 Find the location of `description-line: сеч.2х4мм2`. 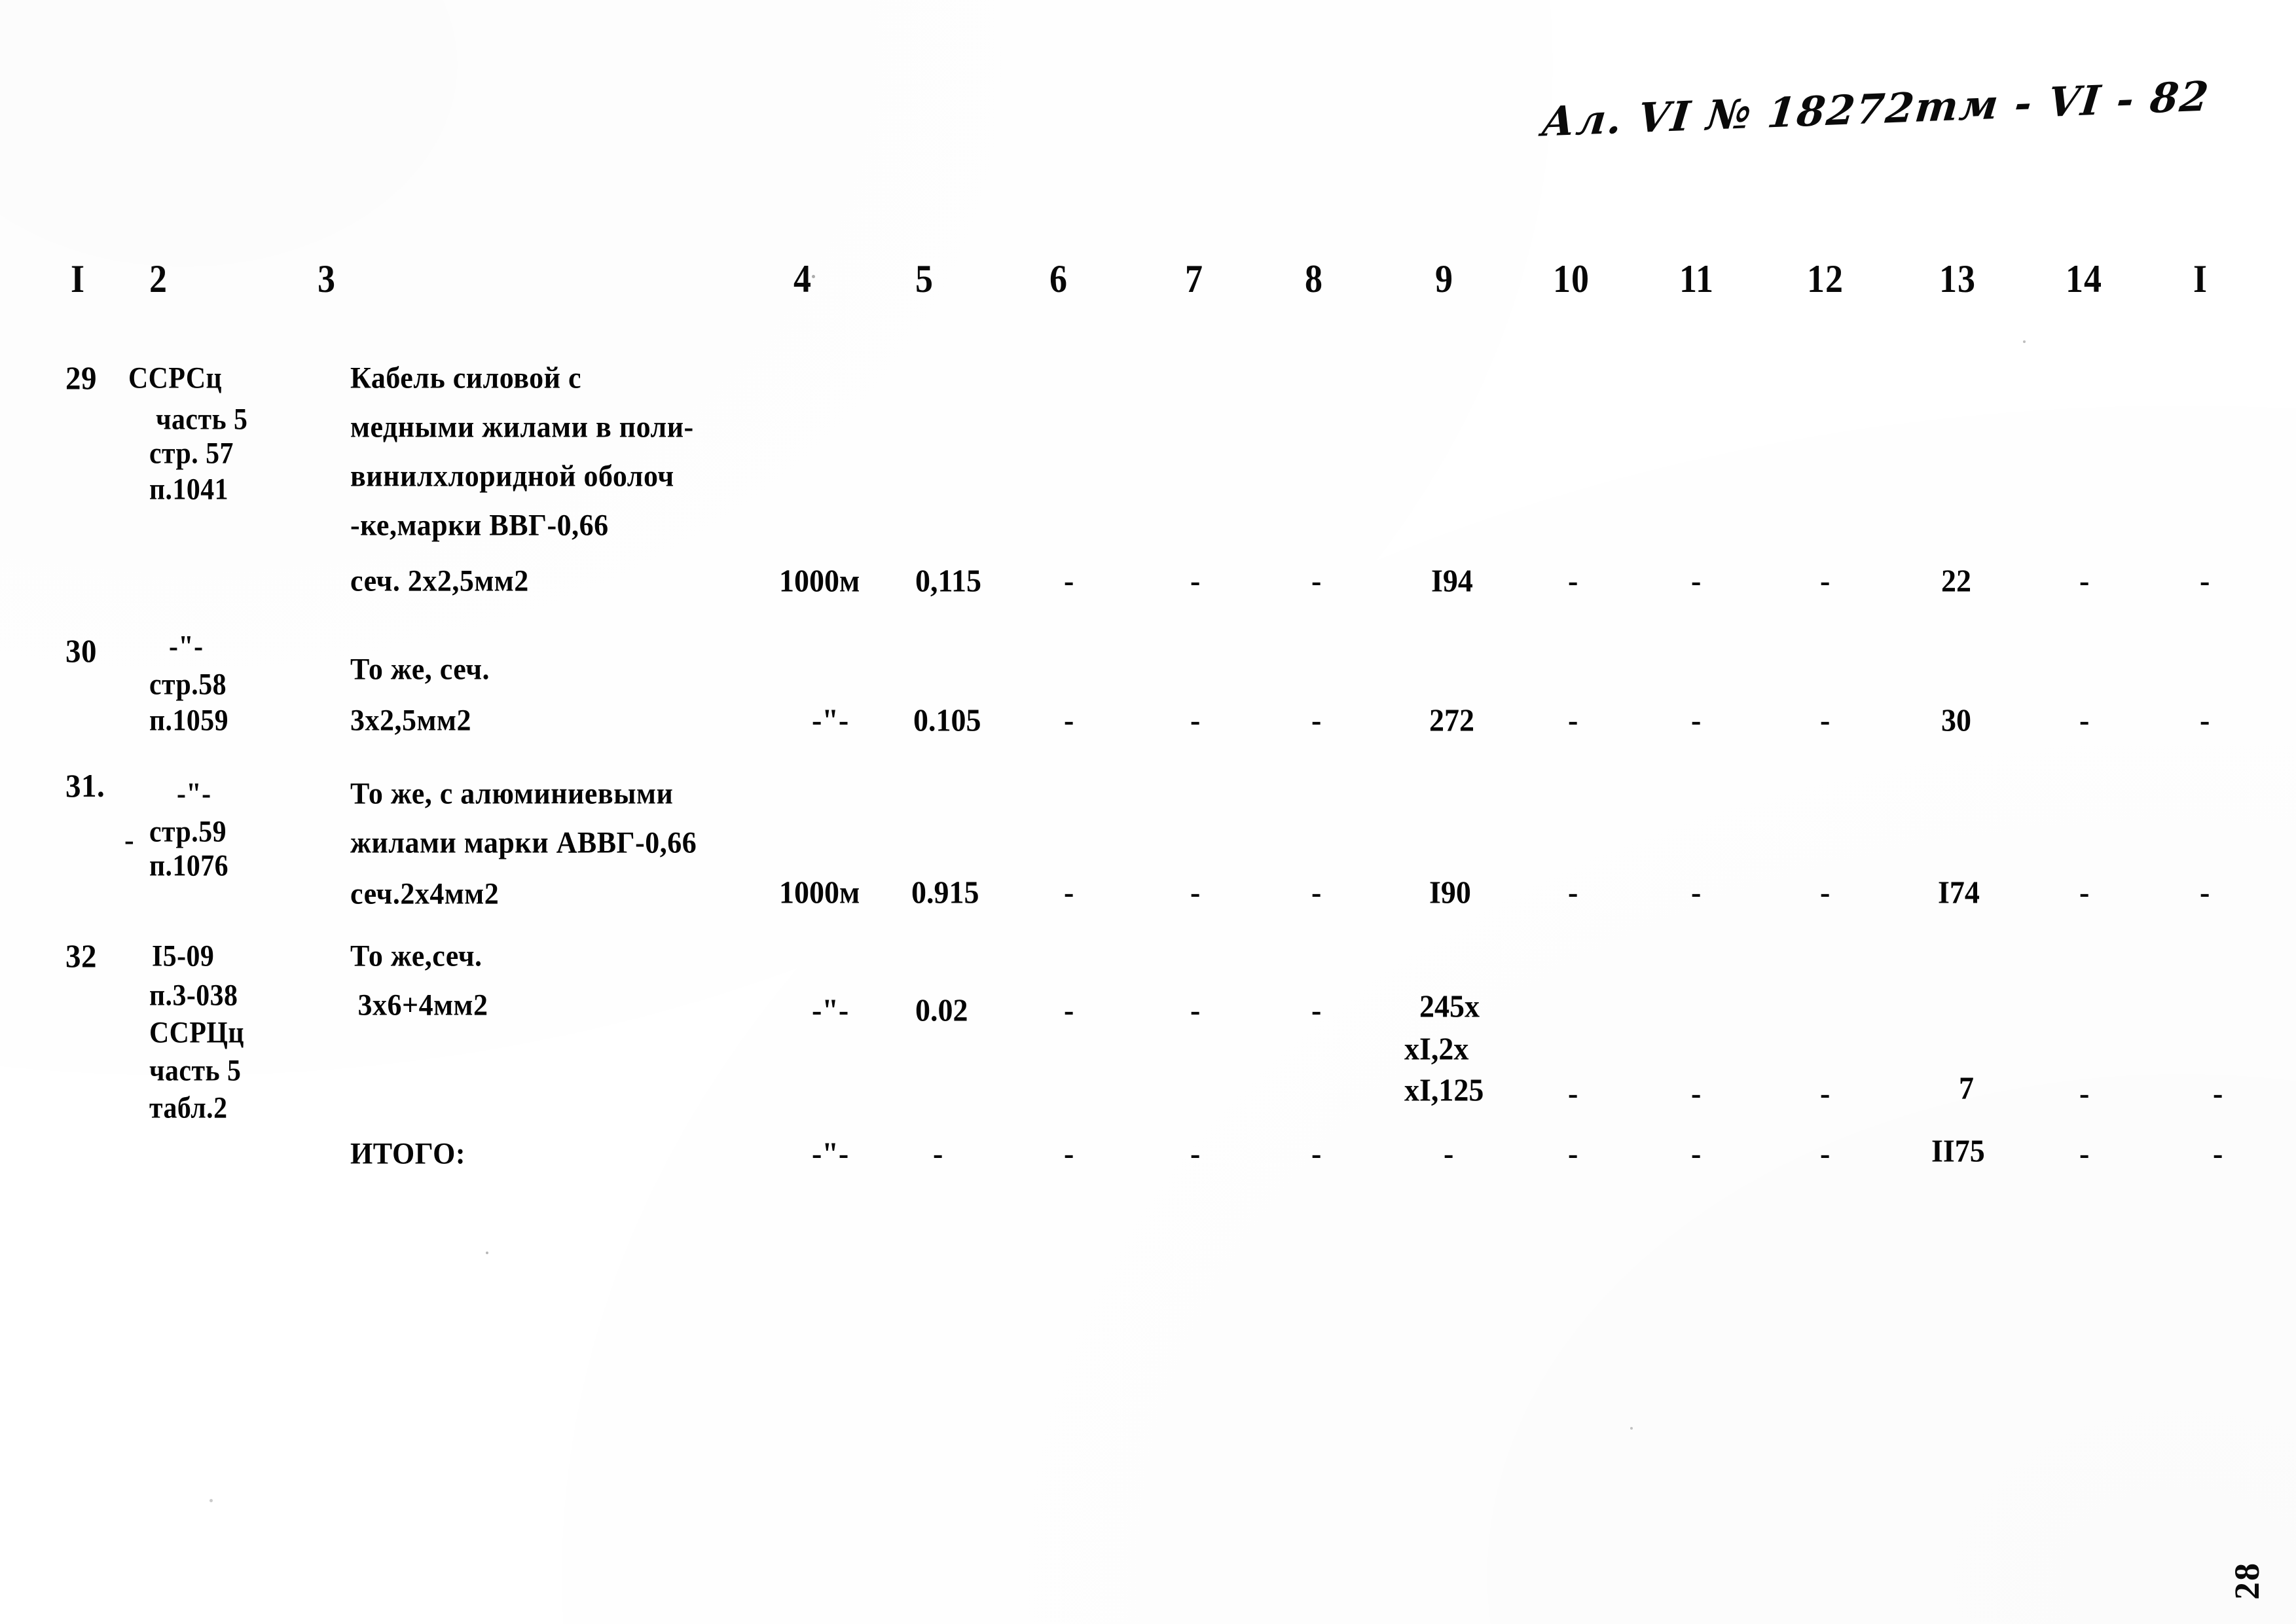

description-line: сеч.2х4мм2 is located at coordinates (425, 893).